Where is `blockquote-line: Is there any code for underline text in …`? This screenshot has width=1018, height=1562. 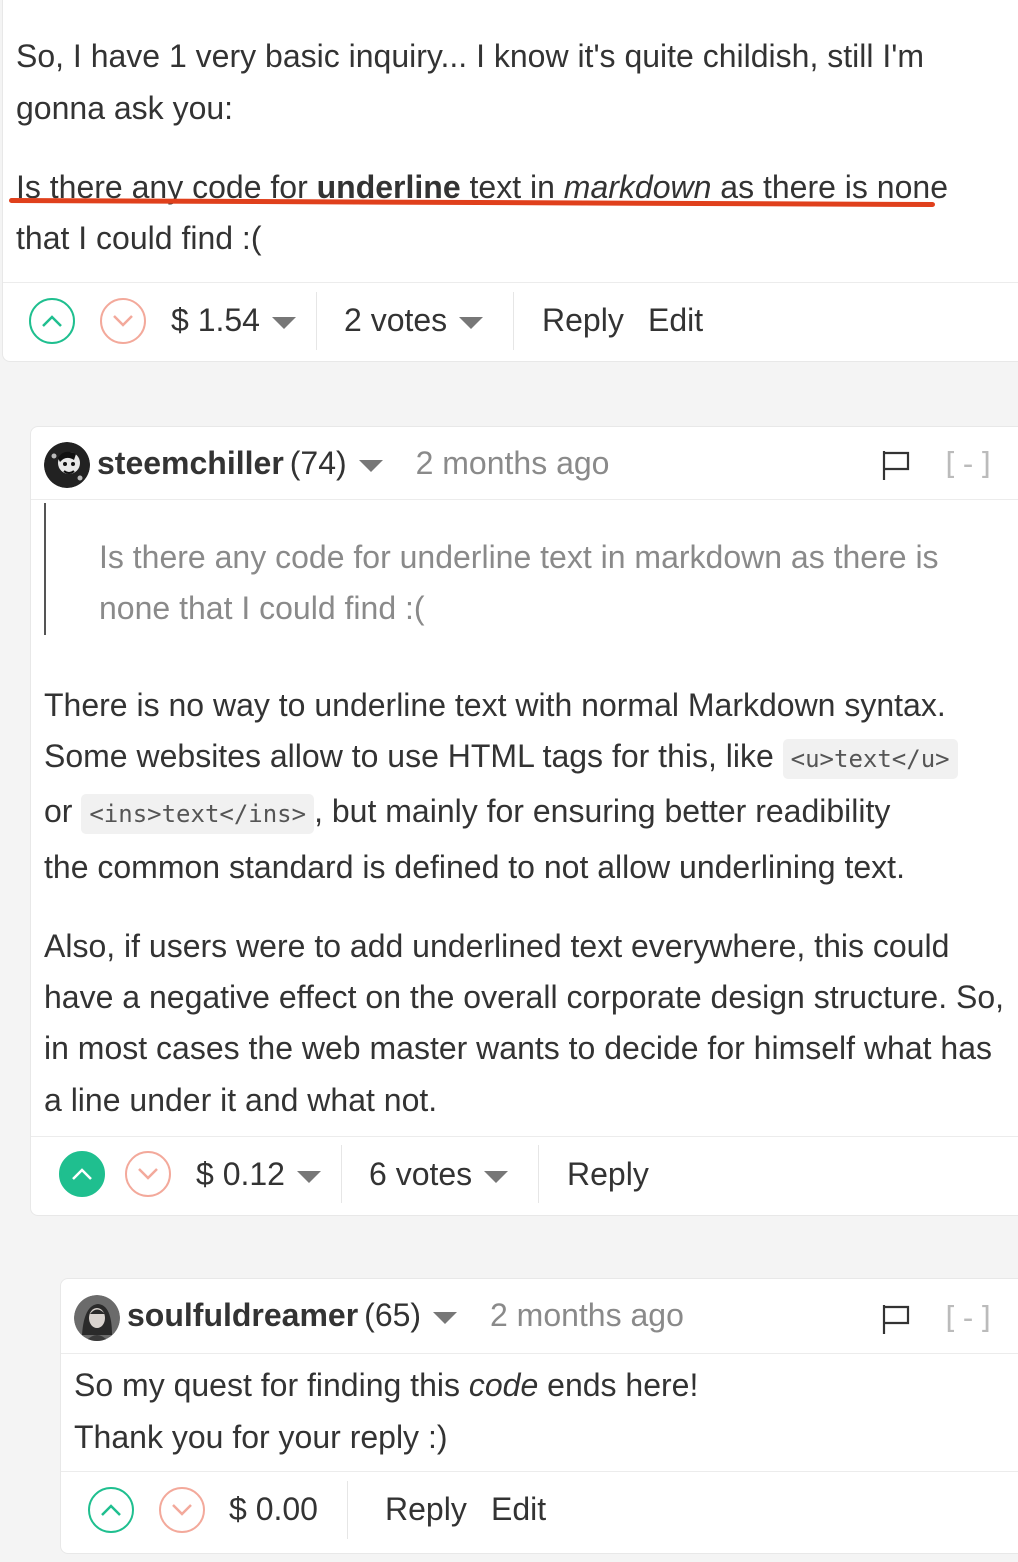
blockquote-line: Is there any code for underline text in … is located at coordinates (519, 557).